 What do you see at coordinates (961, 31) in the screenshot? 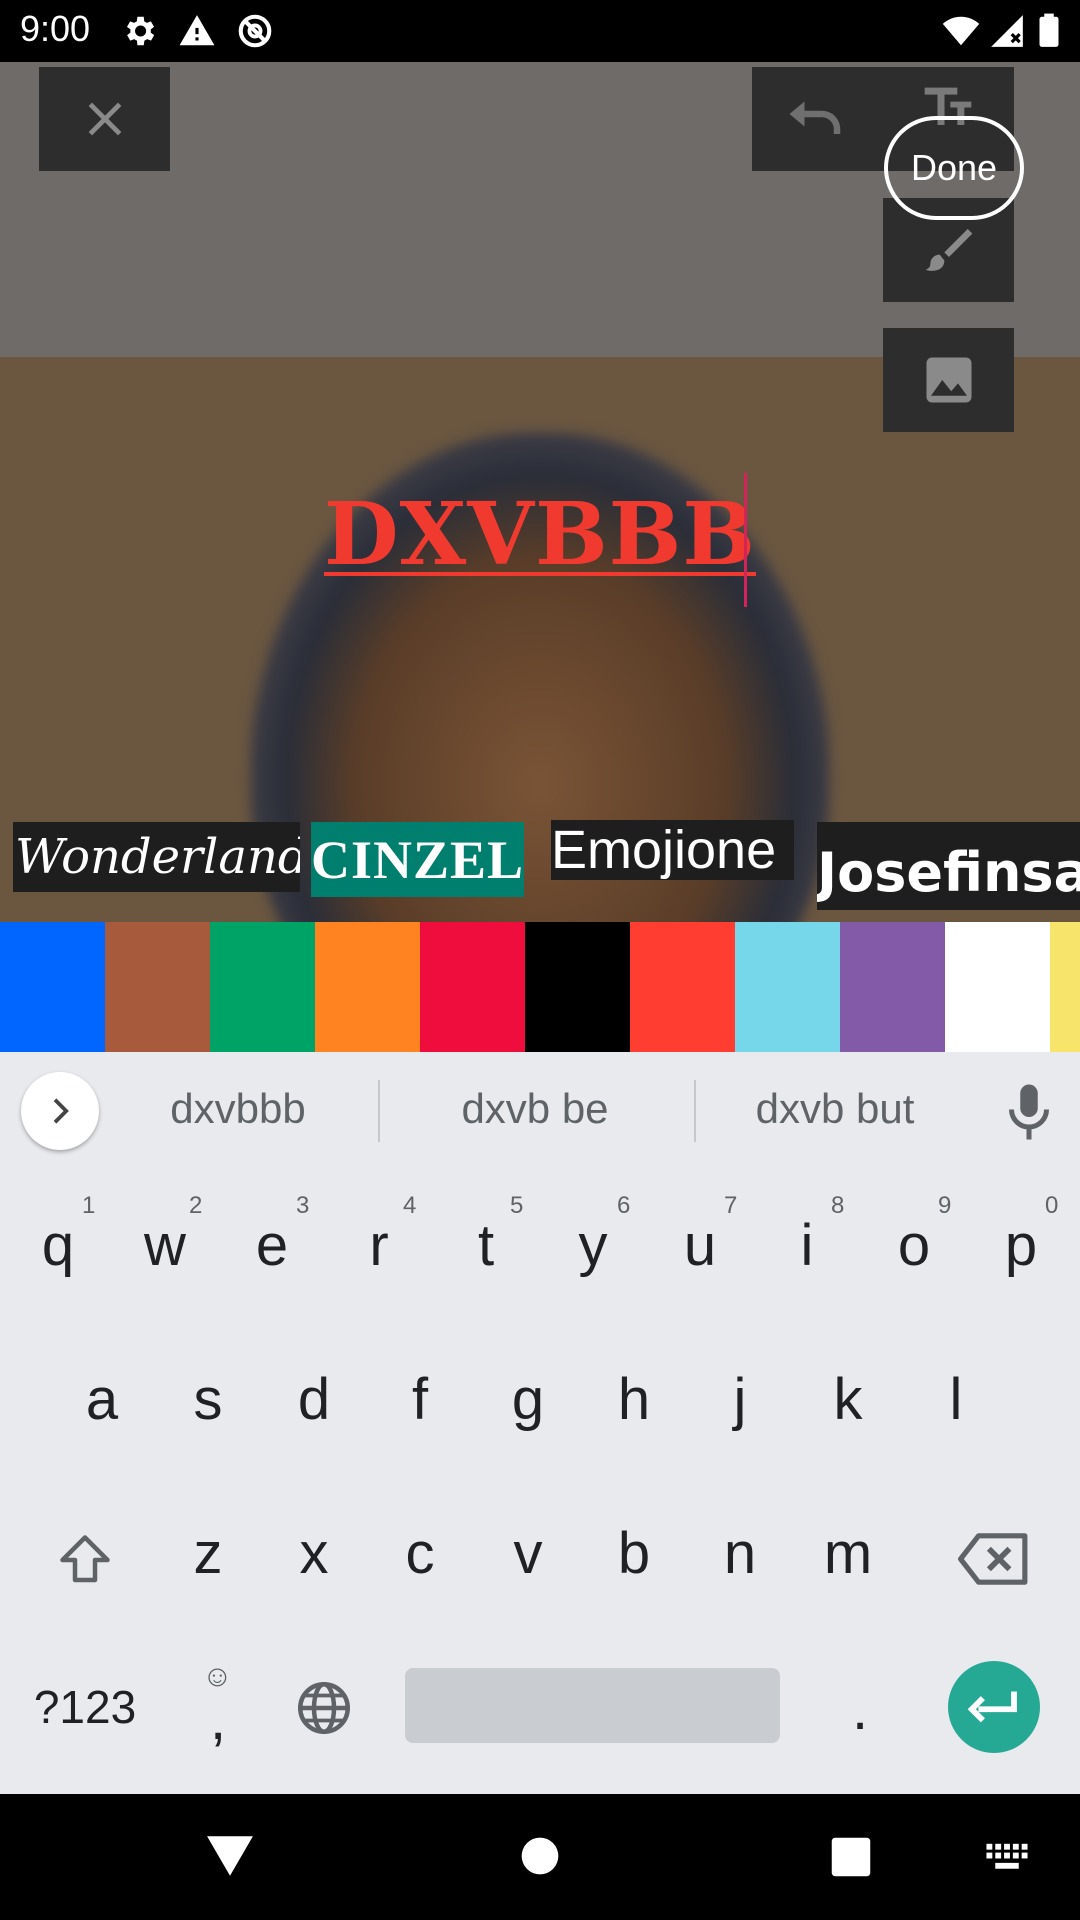
I see `wifi-icon` at bounding box center [961, 31].